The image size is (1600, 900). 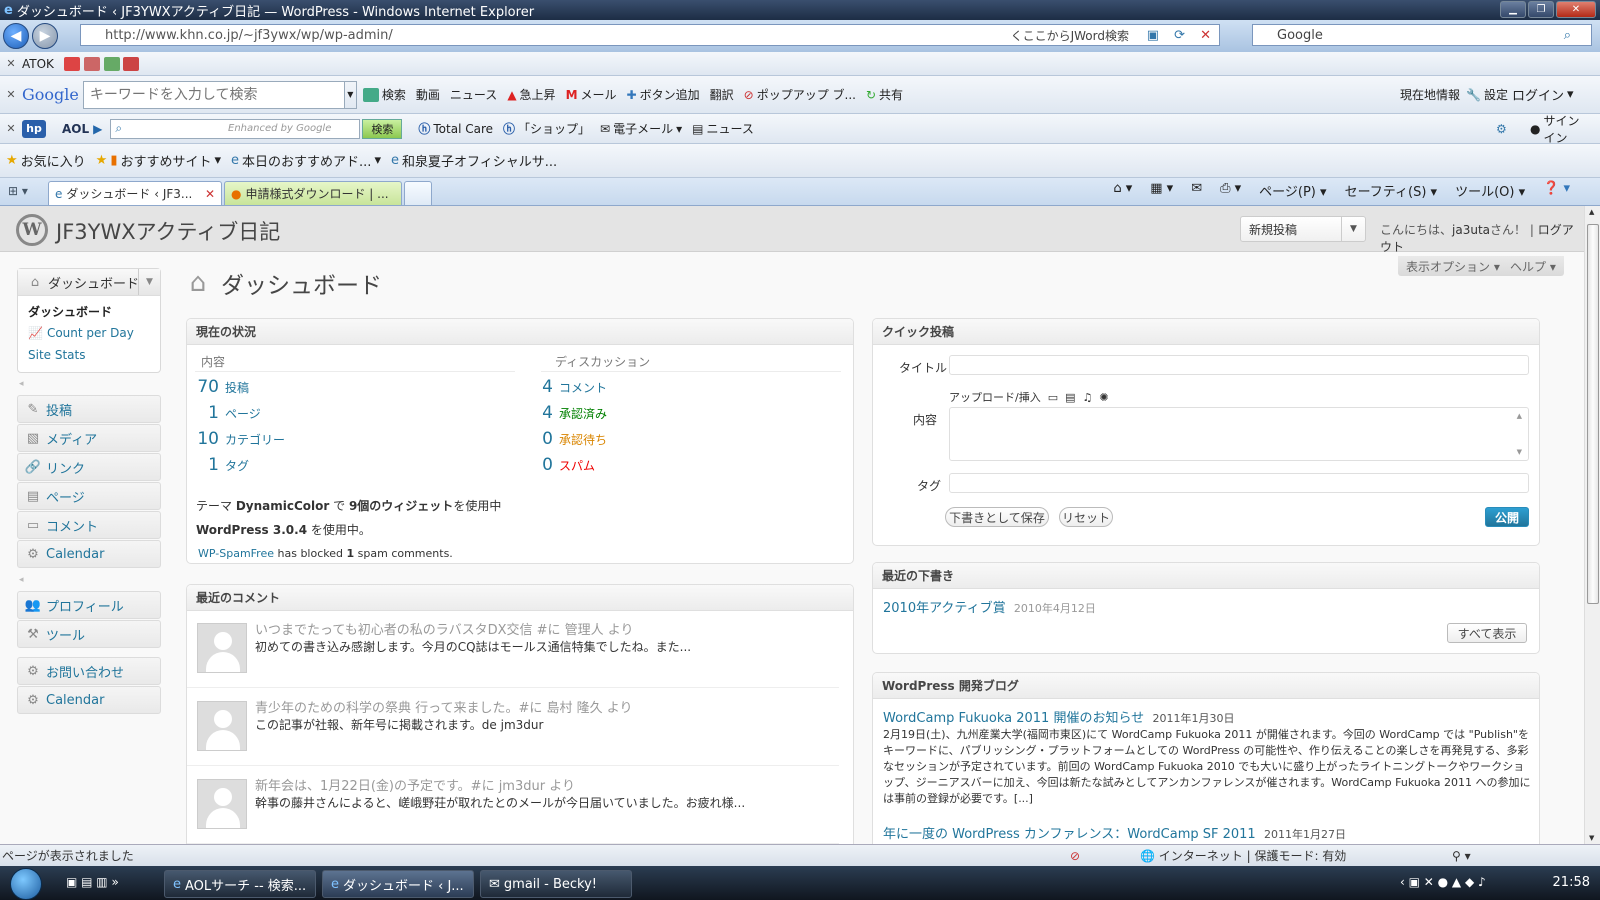 What do you see at coordinates (240, 416) in the screenshot?
I see `stat-pages: 1 ページ` at bounding box center [240, 416].